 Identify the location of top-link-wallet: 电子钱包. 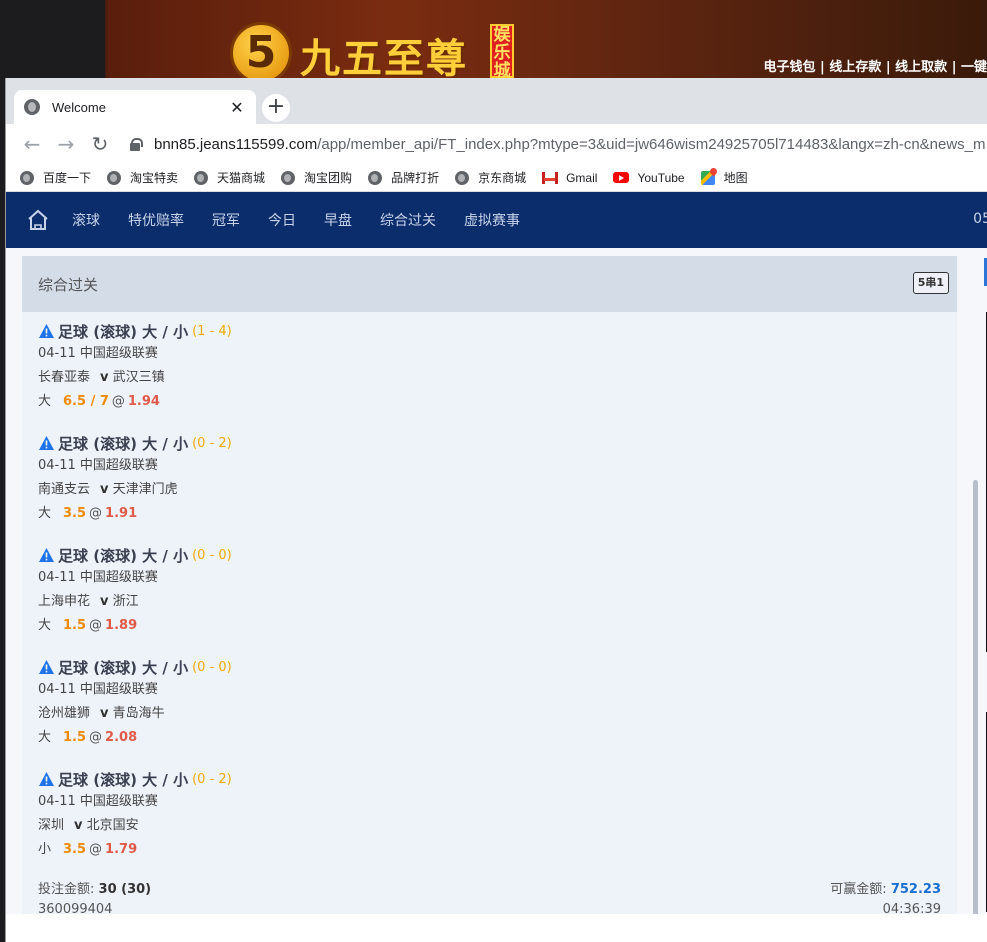
(790, 67).